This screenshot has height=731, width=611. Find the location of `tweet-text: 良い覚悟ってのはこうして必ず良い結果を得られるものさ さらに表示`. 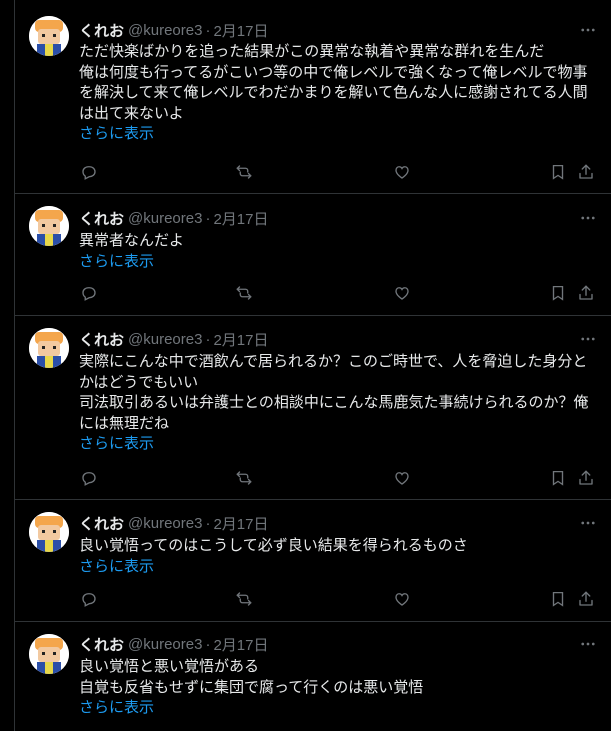

tweet-text: 良い覚悟ってのはこうして必ず良い結果を得られるものさ さらに表示 is located at coordinates (339, 556).